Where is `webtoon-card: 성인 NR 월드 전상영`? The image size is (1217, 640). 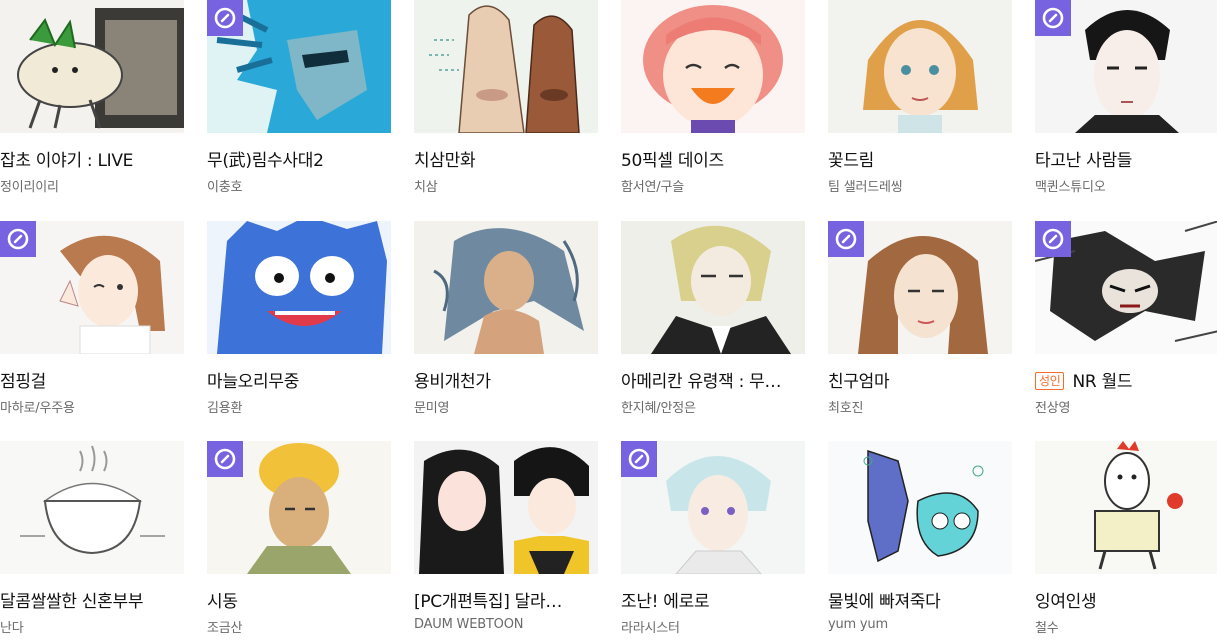 webtoon-card: 성인 NR 월드 전상영 is located at coordinates (1126, 318).